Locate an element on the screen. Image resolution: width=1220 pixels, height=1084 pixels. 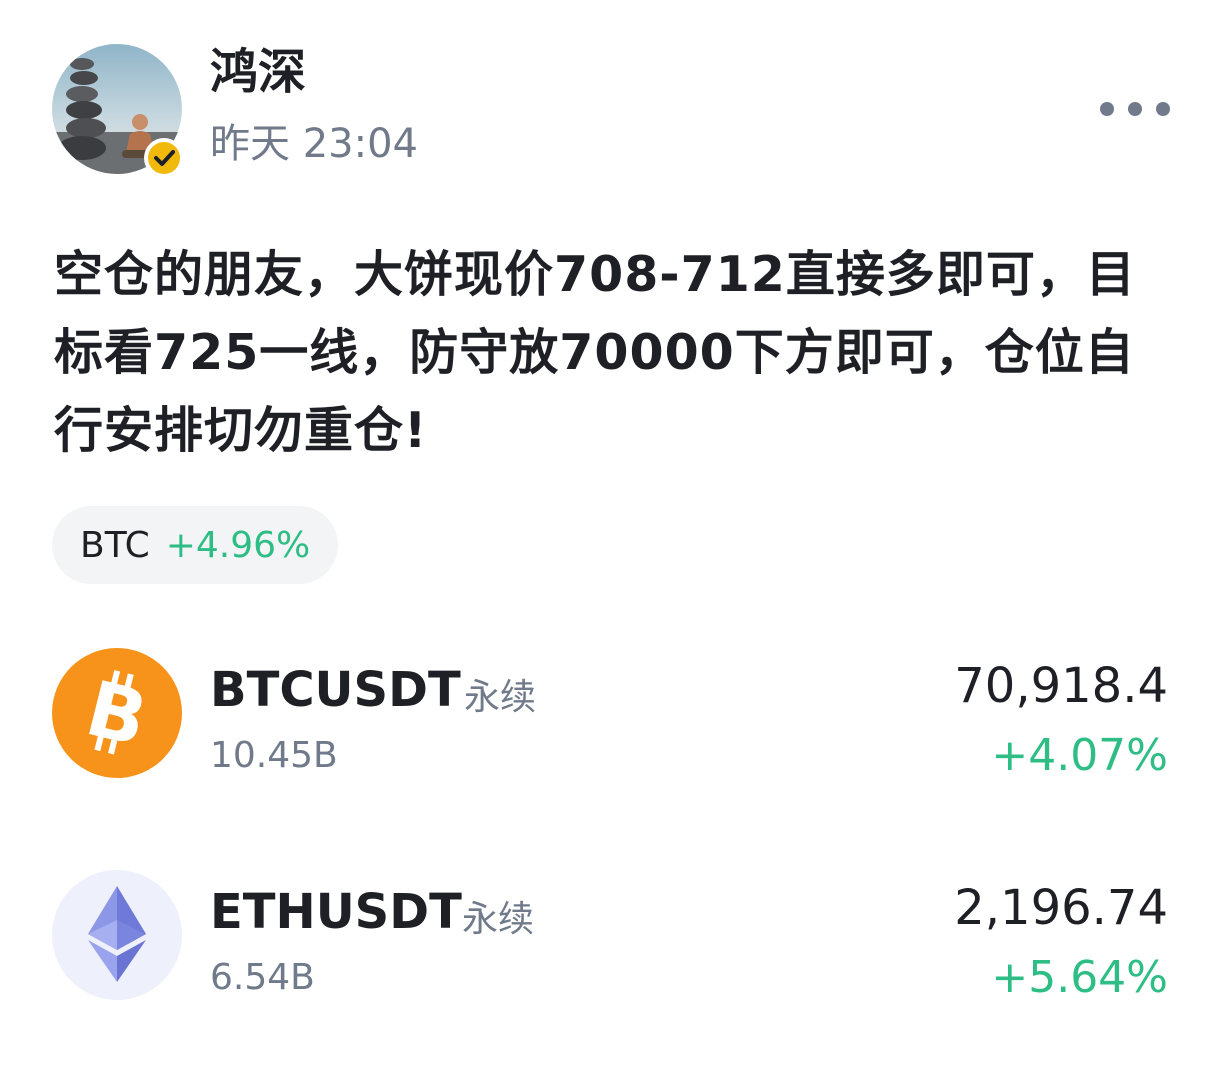
post-timestamp: 昨天 23:04 is located at coordinates (314, 144).